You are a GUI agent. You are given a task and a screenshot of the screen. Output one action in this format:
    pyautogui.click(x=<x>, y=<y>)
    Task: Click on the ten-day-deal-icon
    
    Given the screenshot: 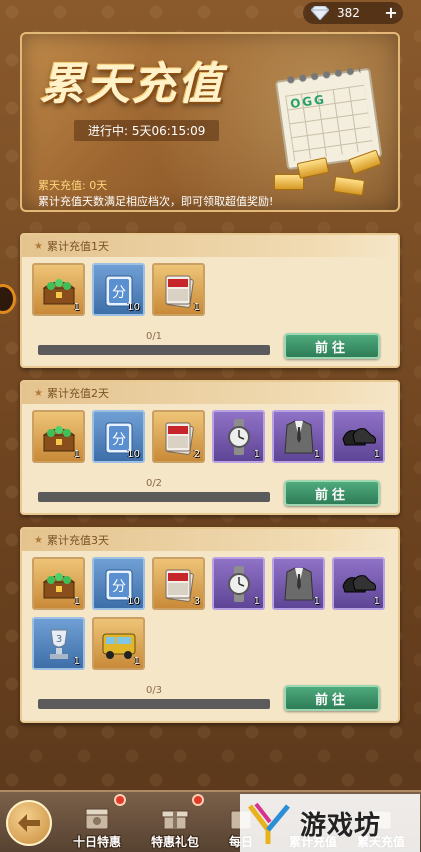 What is the action you would take?
    pyautogui.click(x=97, y=819)
    